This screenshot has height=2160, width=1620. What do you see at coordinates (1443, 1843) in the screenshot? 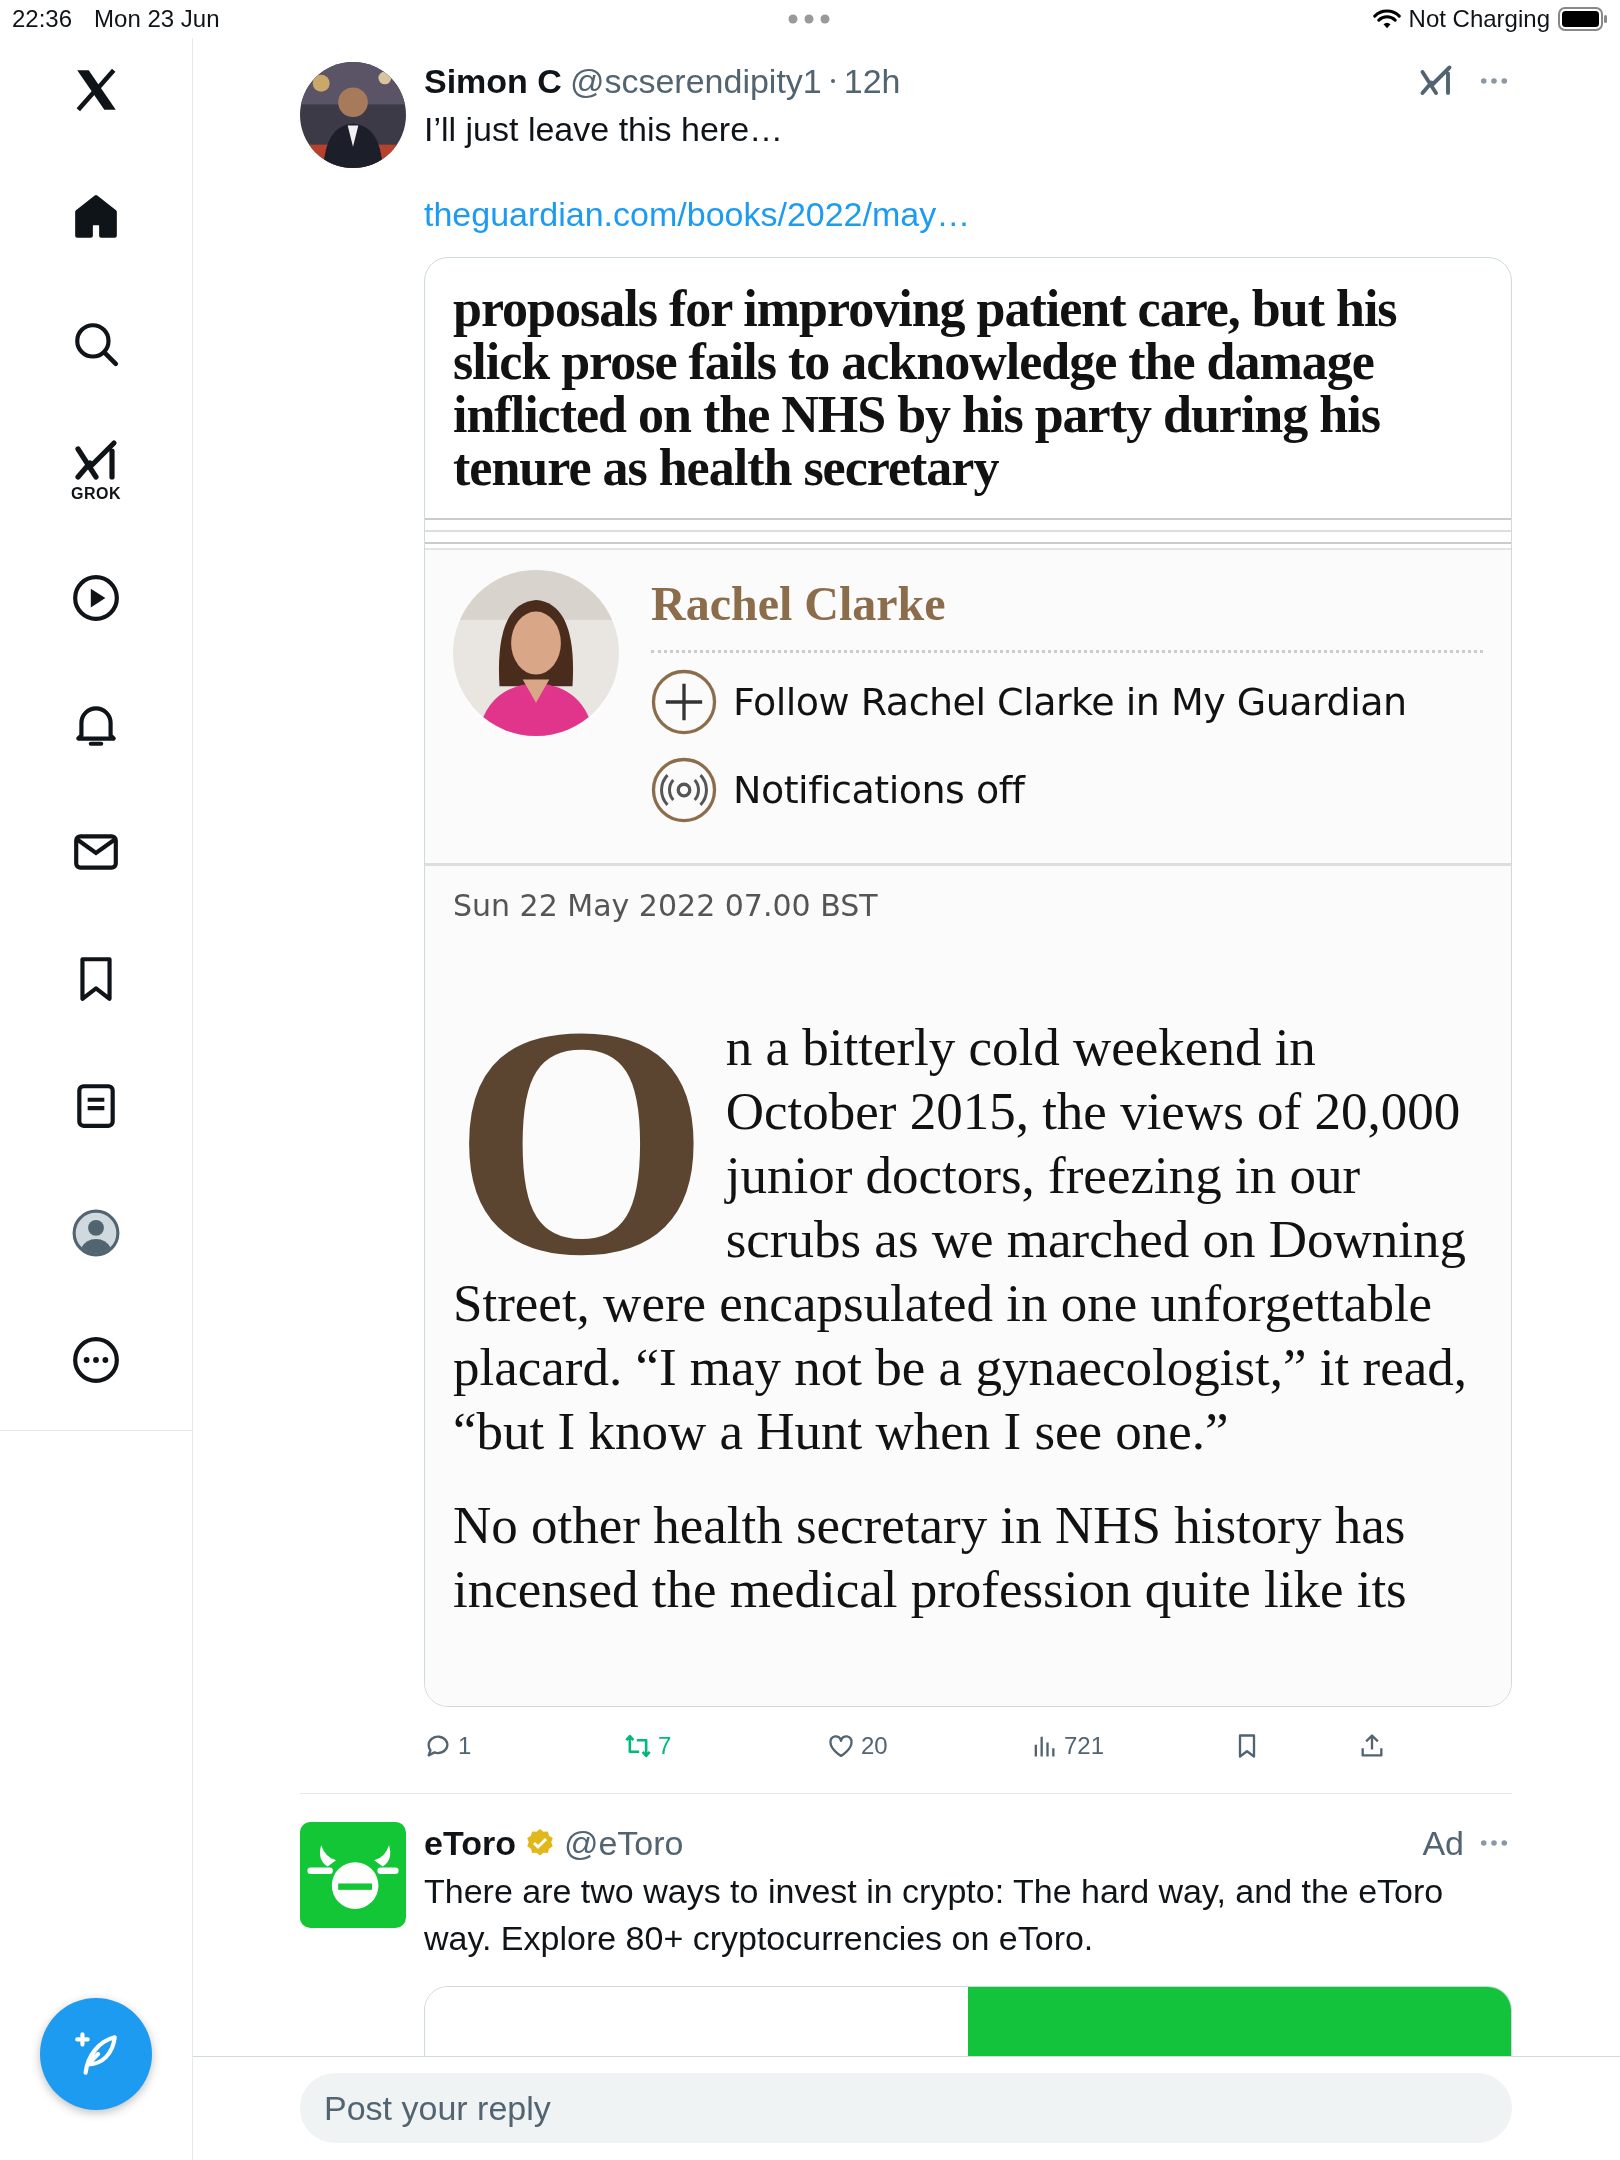
I see `ad-label: Ad` at bounding box center [1443, 1843].